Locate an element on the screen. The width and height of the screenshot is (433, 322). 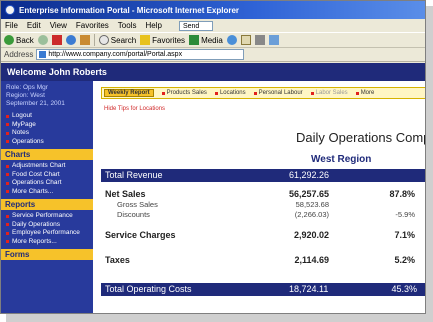
tab-products-sales: Products Sales is located at coordinates (184, 93).